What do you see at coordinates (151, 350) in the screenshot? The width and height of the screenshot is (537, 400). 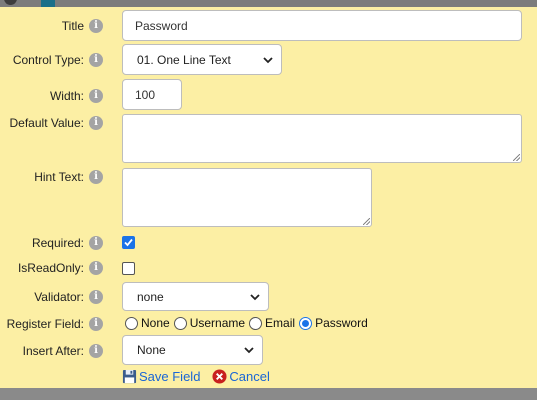 I see `insert-after-value: None` at bounding box center [151, 350].